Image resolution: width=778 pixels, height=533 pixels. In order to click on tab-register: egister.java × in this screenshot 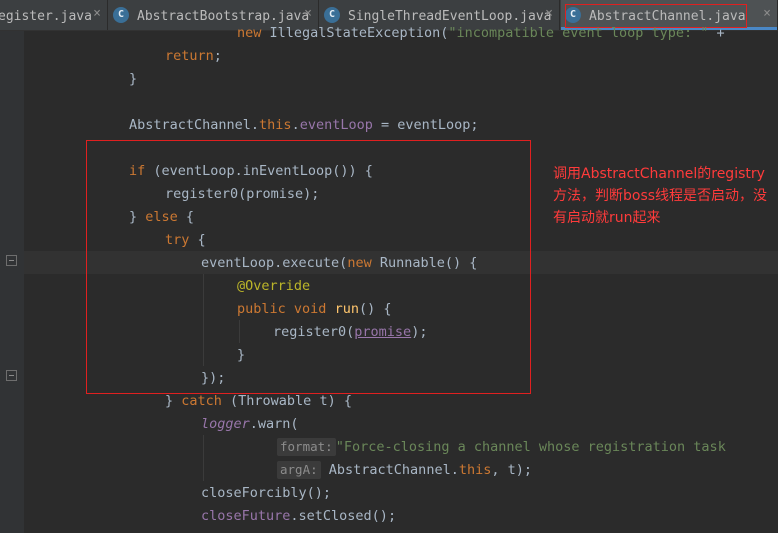, I will do `click(54, 15)`.